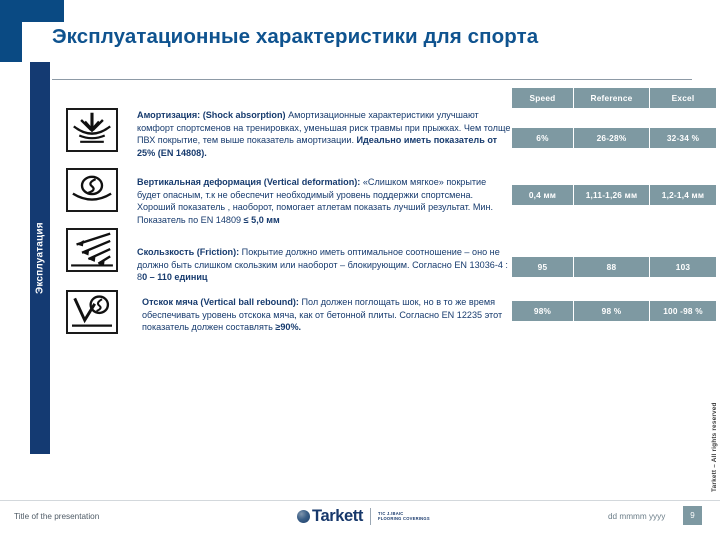  Describe the element at coordinates (714, 447) in the screenshot. I see `copyright-text: Tarkett – All rights reserved` at that location.